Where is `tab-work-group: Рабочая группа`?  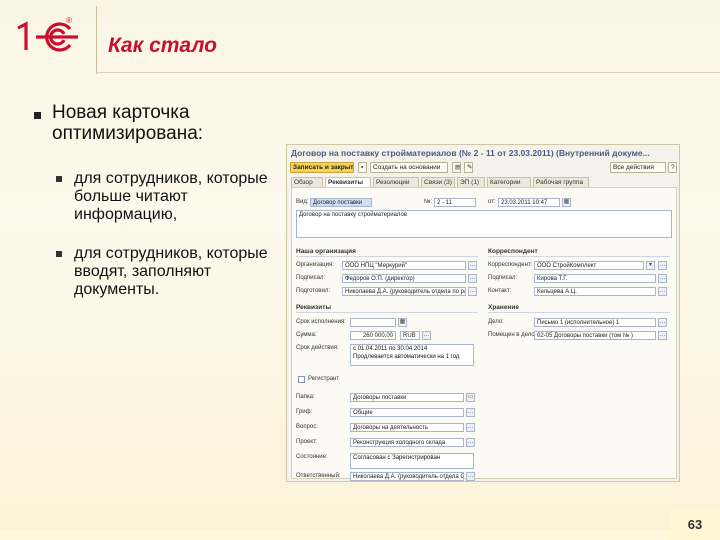
tab-work-group: Рабочая группа is located at coordinates (561, 182).